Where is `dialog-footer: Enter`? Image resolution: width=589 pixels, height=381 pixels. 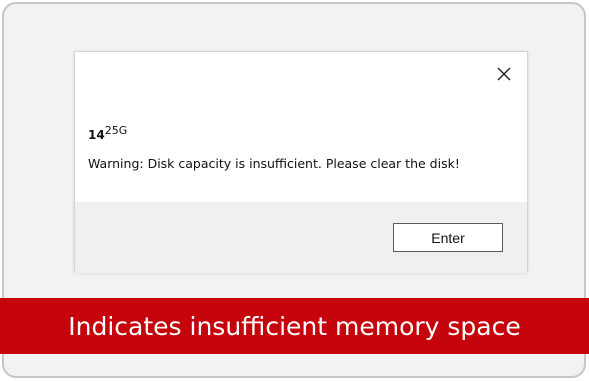
dialog-footer: Enter is located at coordinates (301, 237).